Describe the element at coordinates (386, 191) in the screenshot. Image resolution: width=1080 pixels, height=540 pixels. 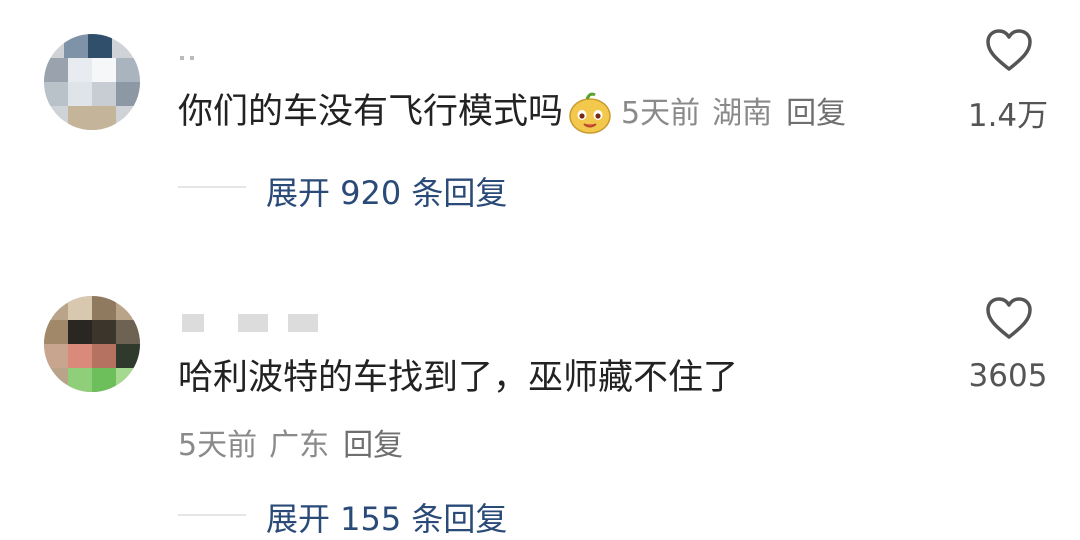
I see `expand-replies-link: 展开 920 条回复` at that location.